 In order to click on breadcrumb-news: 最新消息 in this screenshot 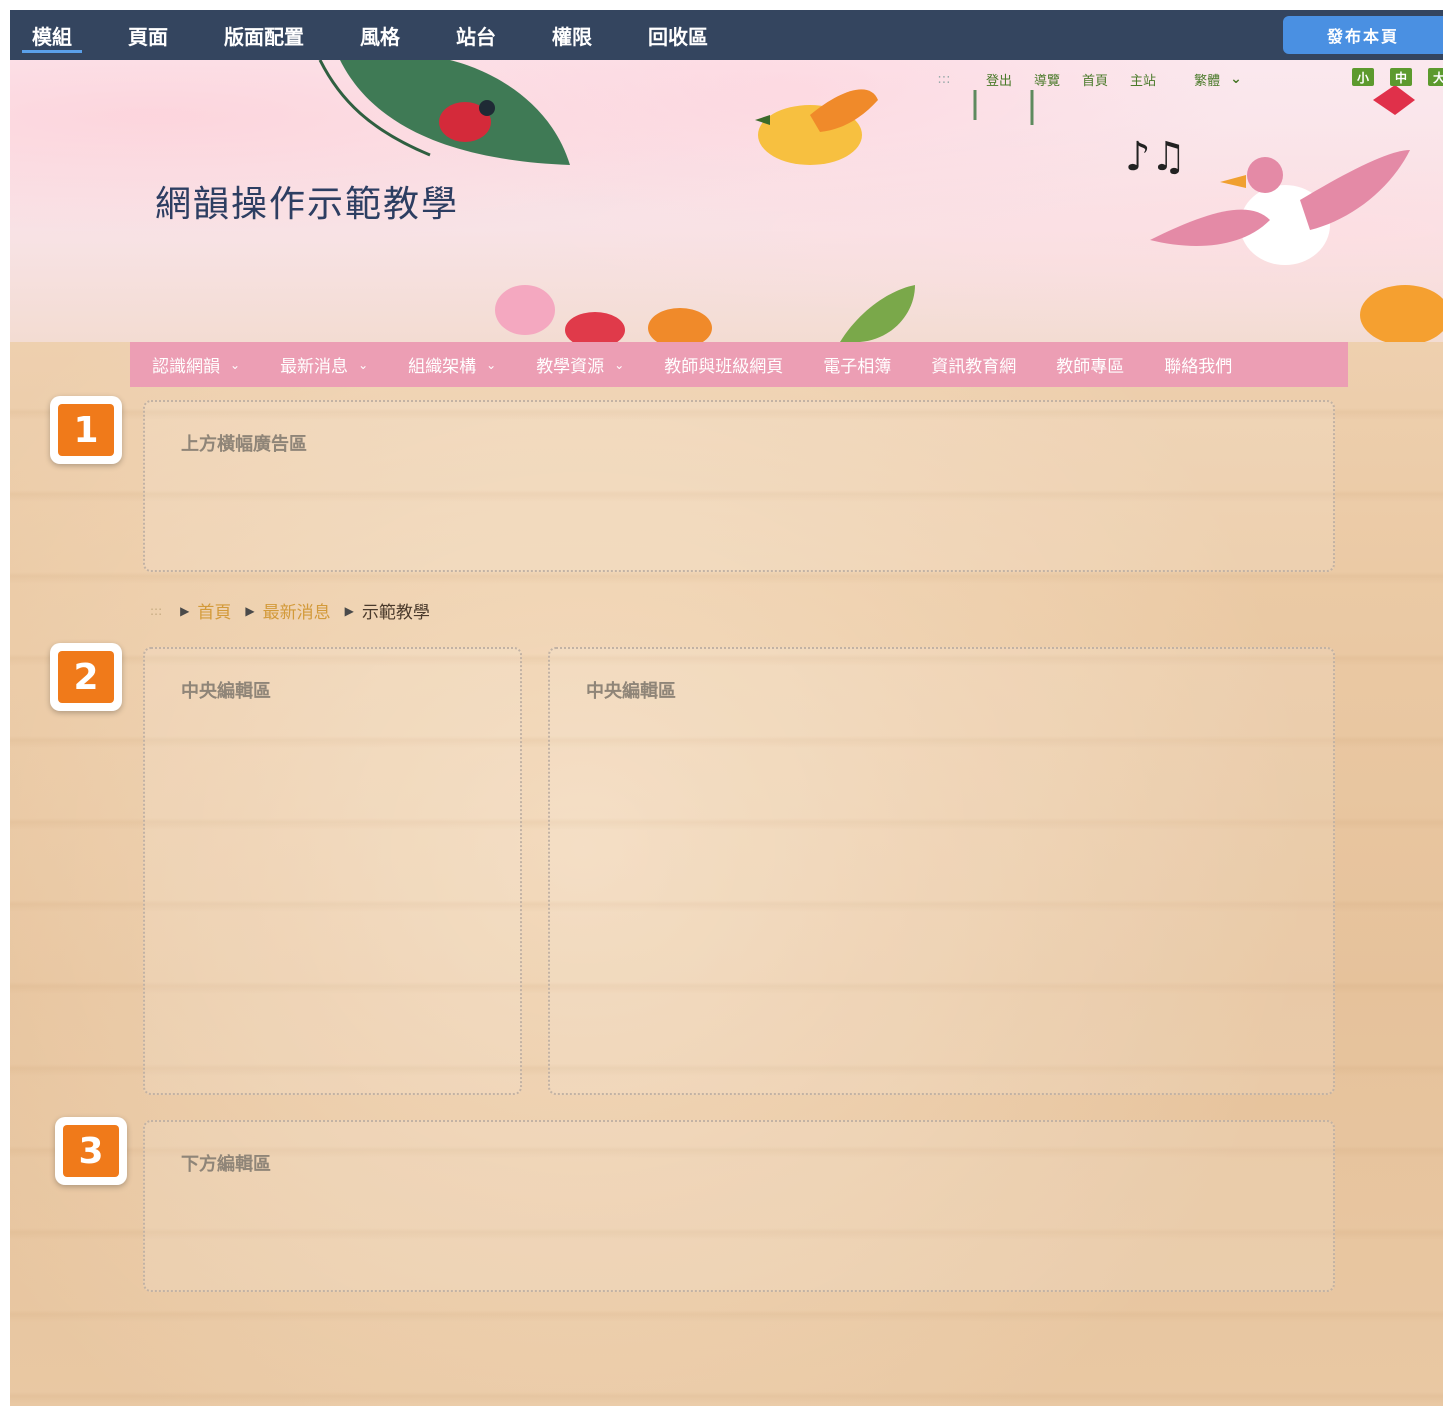, I will do `click(297, 610)`.